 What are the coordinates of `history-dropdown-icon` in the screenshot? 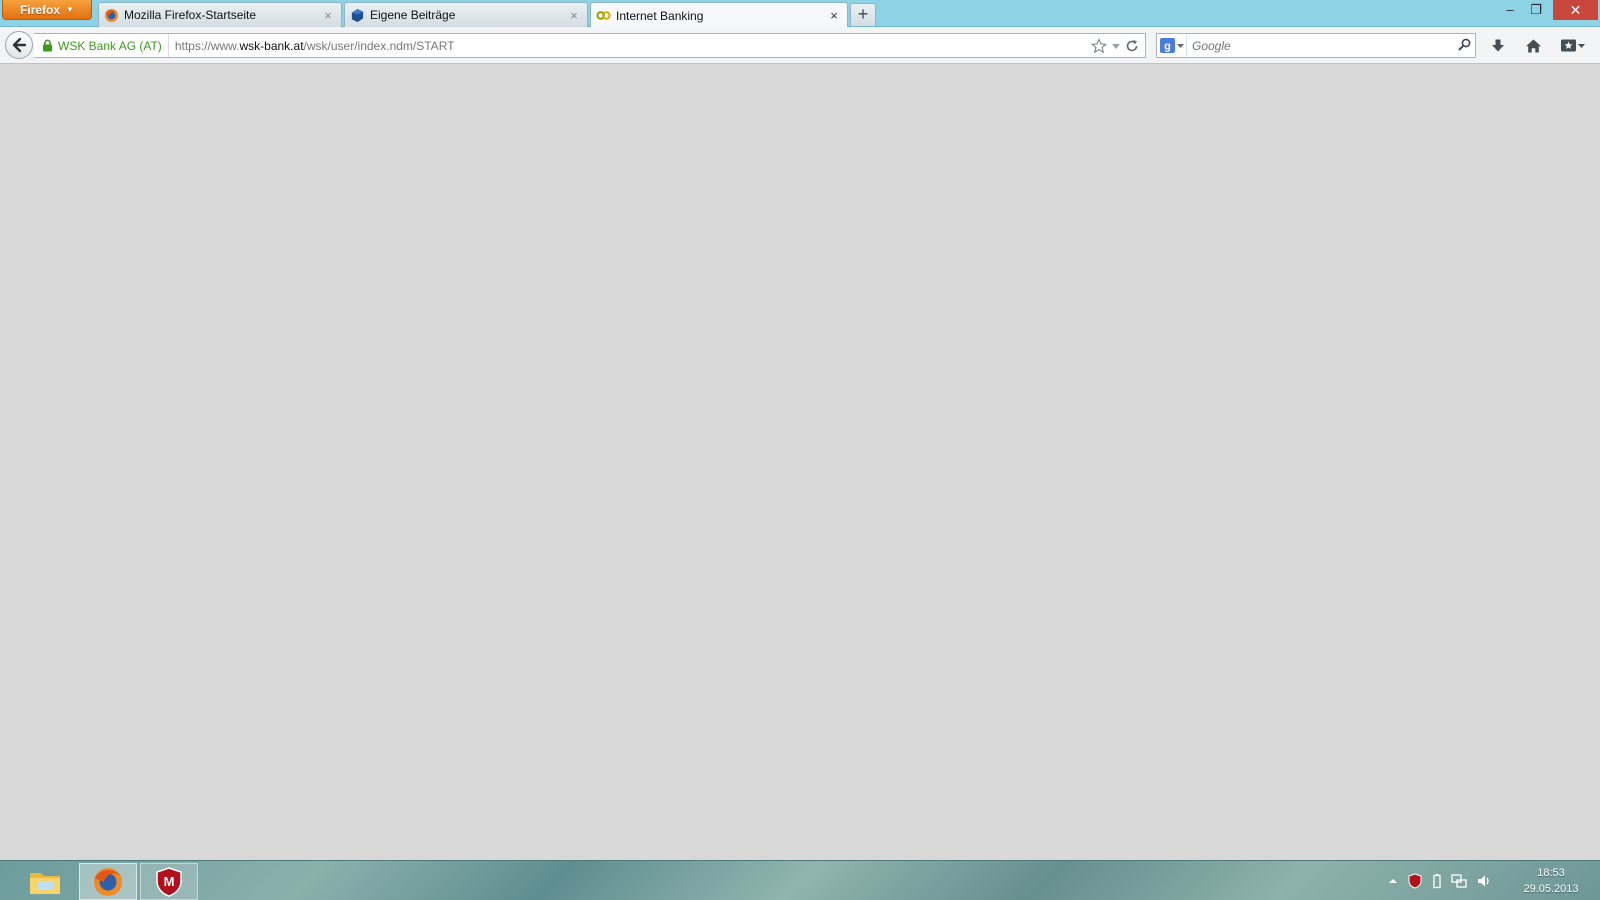 It's located at (1116, 46).